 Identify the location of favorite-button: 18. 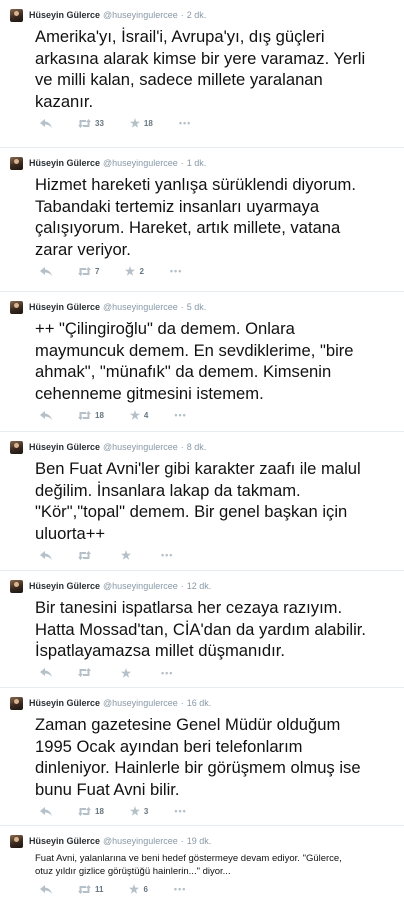
(141, 123).